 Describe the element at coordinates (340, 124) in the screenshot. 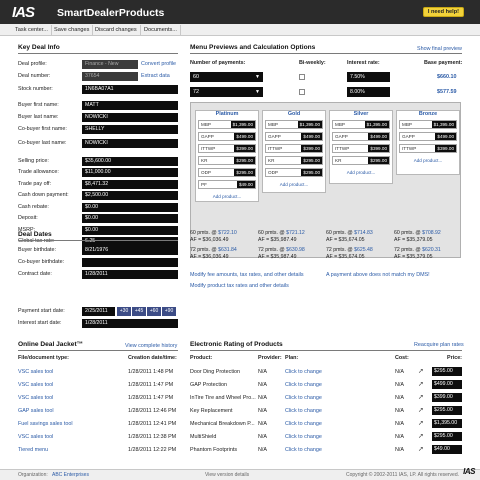

I see `product-code: MBP` at that location.